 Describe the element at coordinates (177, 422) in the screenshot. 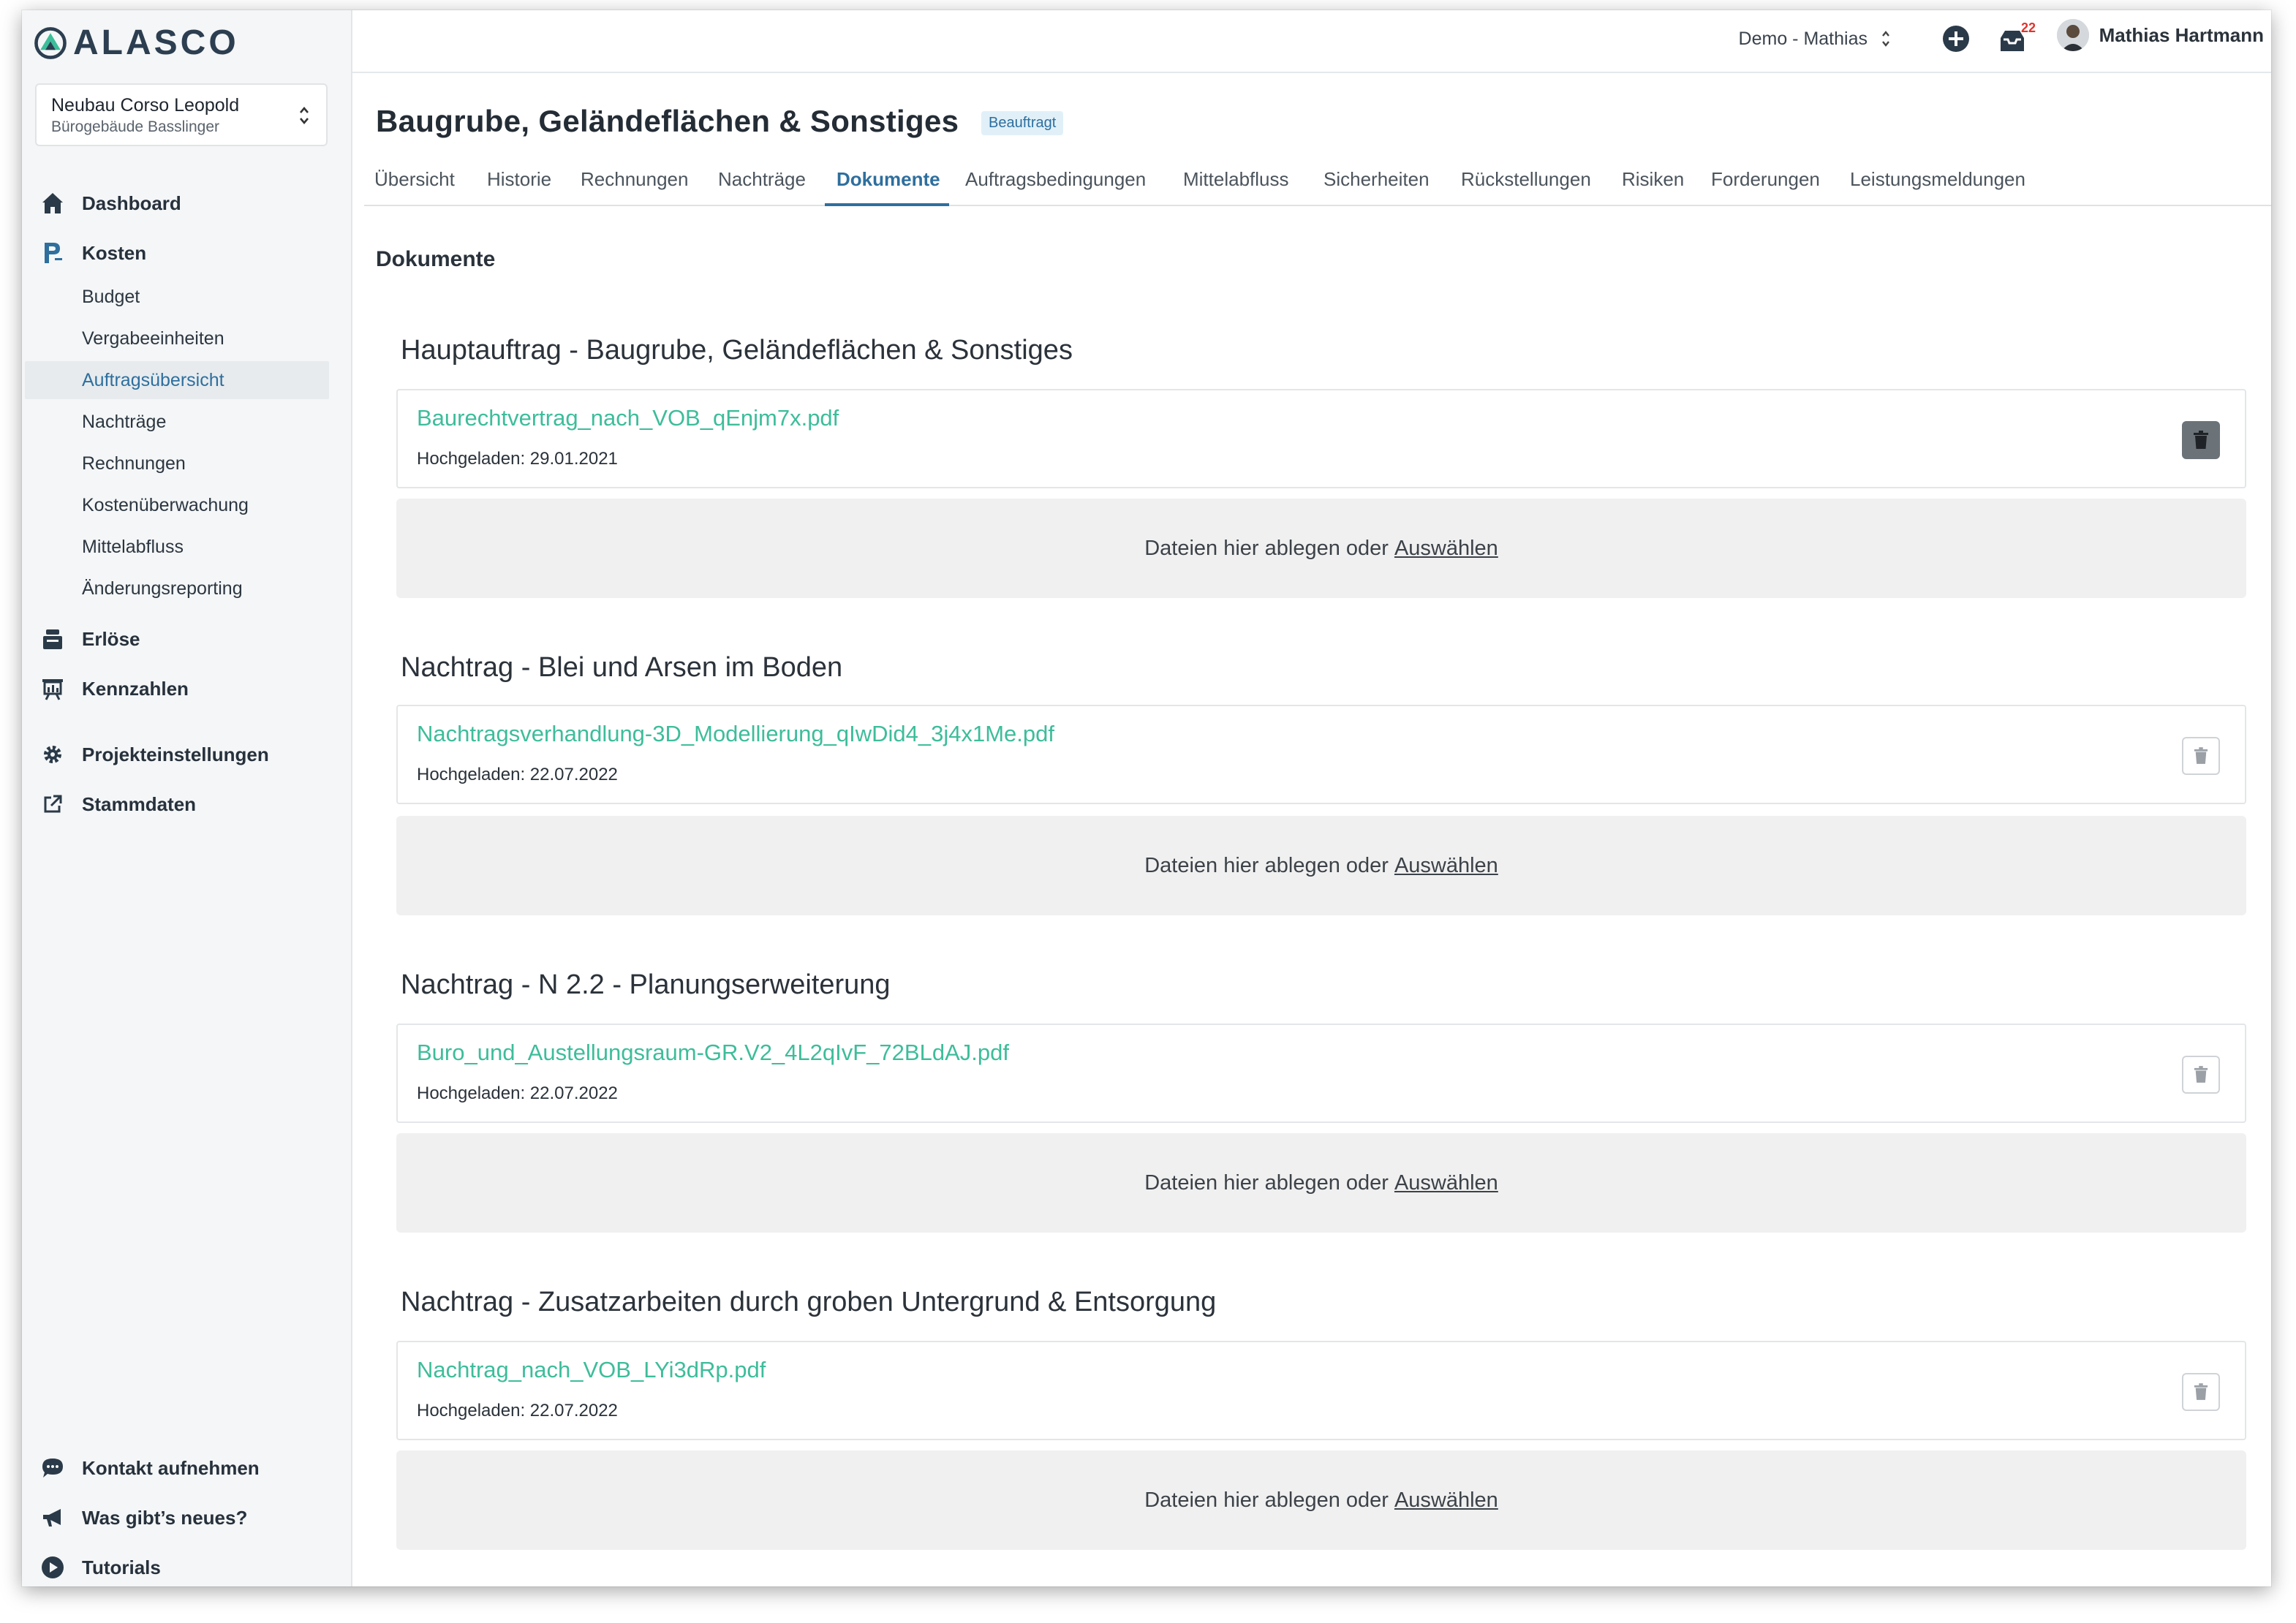

I see `sidebar-subitem-nachtraege: Nachträge` at that location.